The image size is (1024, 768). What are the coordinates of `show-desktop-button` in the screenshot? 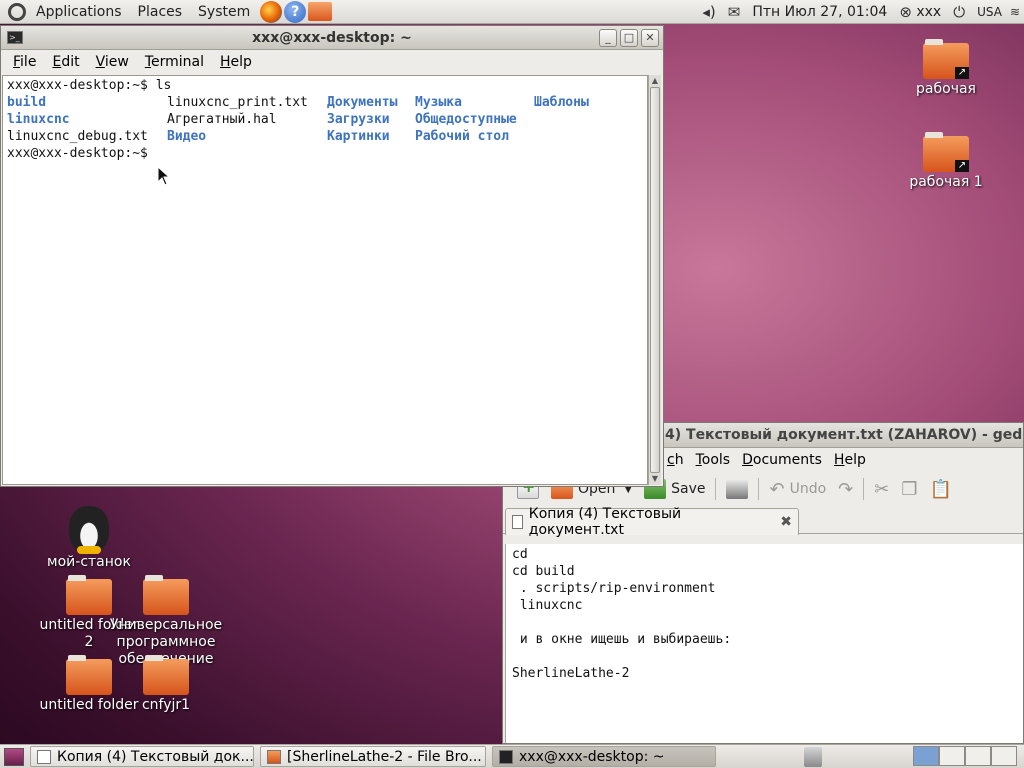 It's located at (14, 756).